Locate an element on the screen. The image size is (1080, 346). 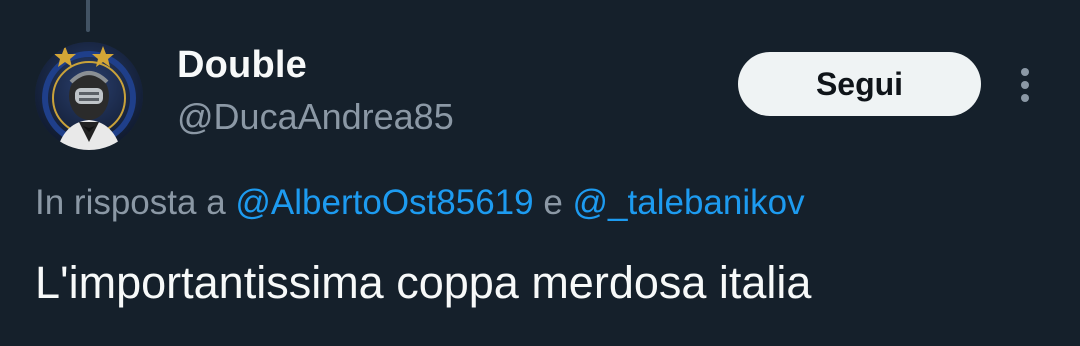
avatar-icon is located at coordinates (89, 96).